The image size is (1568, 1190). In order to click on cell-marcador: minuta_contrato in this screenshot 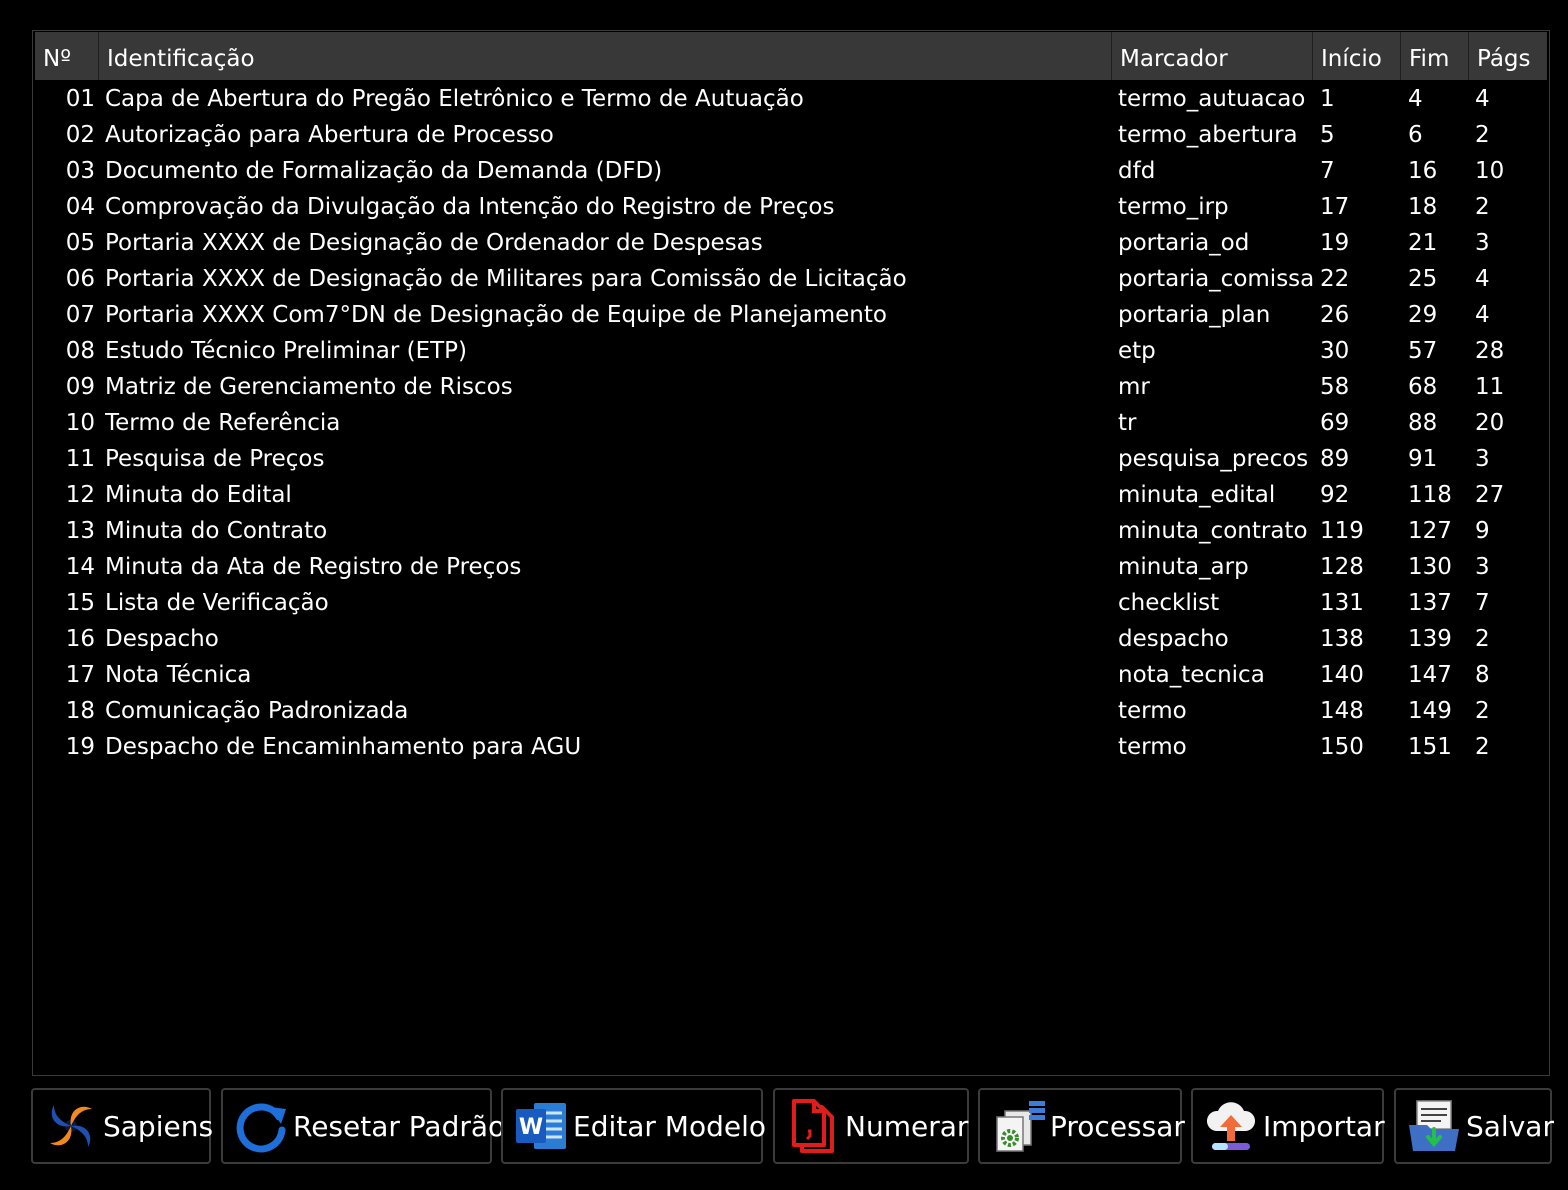, I will do `click(1213, 531)`.